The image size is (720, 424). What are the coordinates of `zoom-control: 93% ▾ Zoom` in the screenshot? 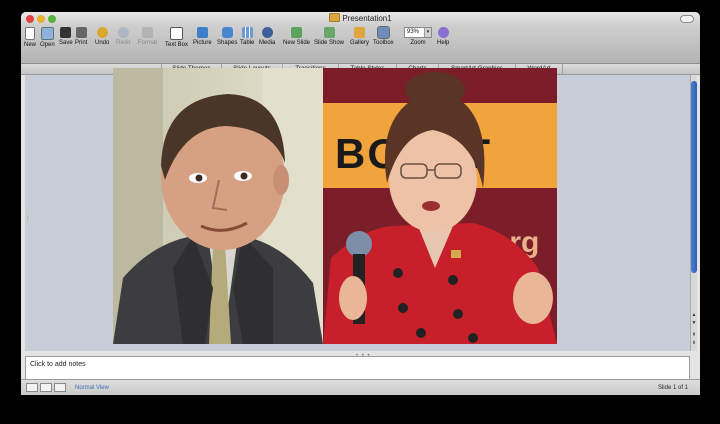 It's located at (418, 36).